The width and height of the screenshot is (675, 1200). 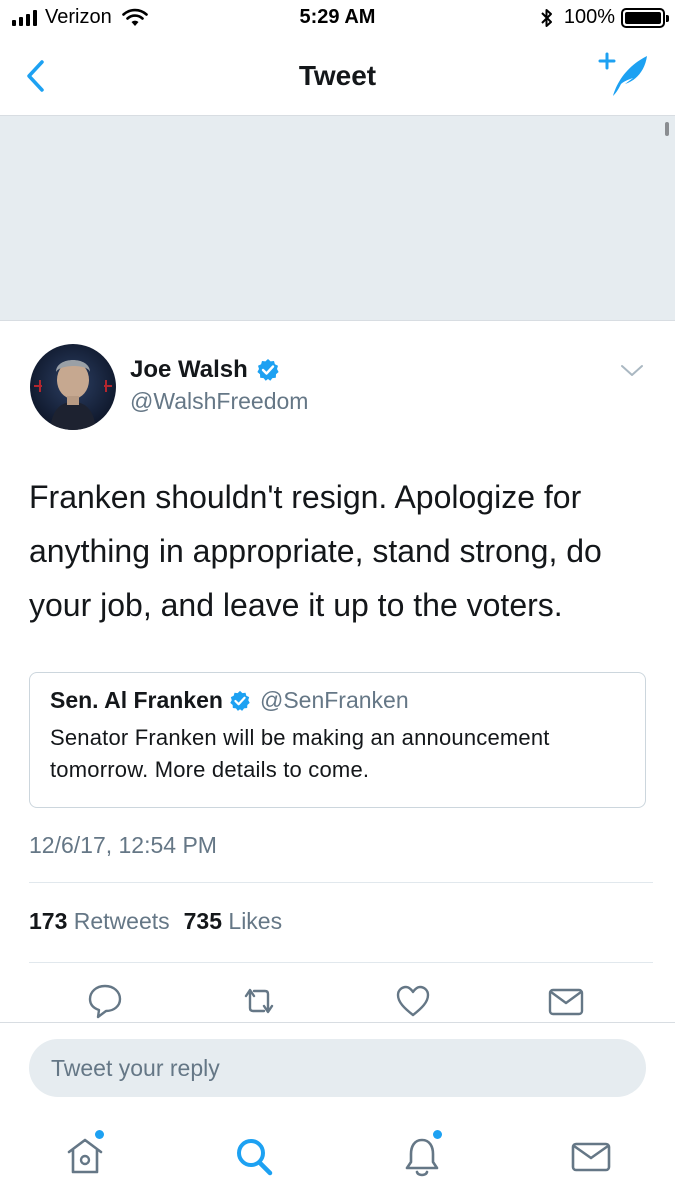 What do you see at coordinates (334, 700) in the screenshot?
I see `quoted-author-handle: @SenFranken` at bounding box center [334, 700].